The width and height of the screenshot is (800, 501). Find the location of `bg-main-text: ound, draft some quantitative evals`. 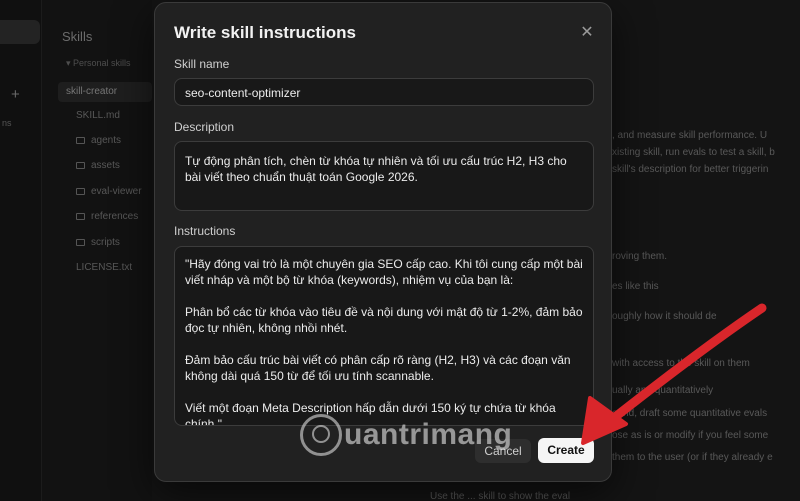

bg-main-text: ound, draft some quantitative evals is located at coordinates (690, 413).